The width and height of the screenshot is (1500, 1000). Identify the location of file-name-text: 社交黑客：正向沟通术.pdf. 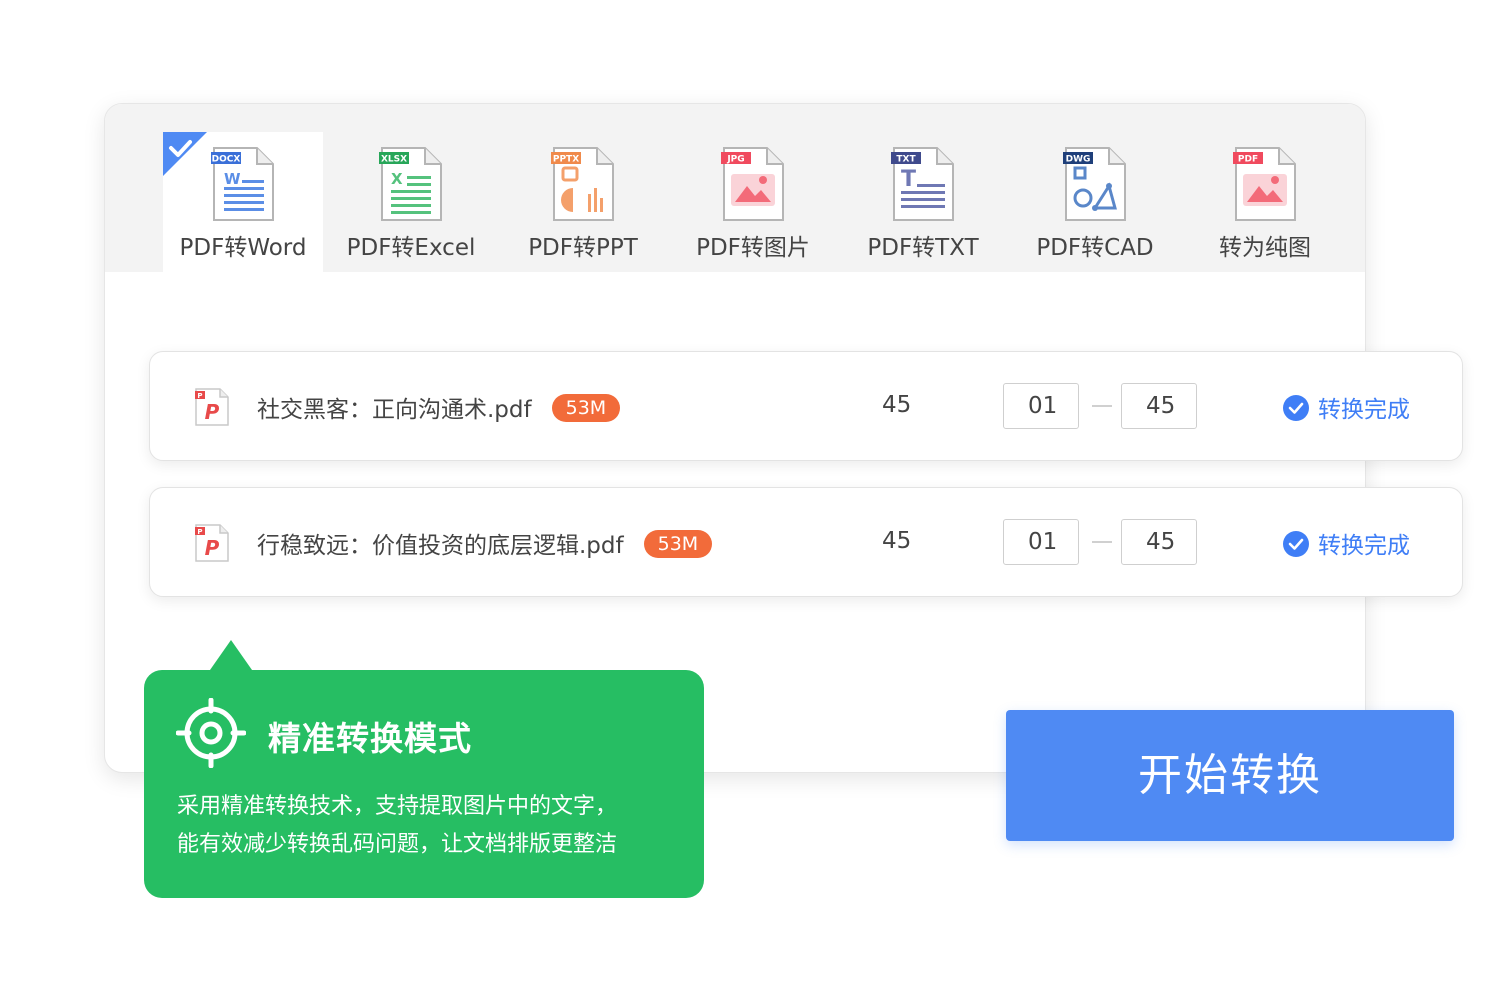
(394, 410).